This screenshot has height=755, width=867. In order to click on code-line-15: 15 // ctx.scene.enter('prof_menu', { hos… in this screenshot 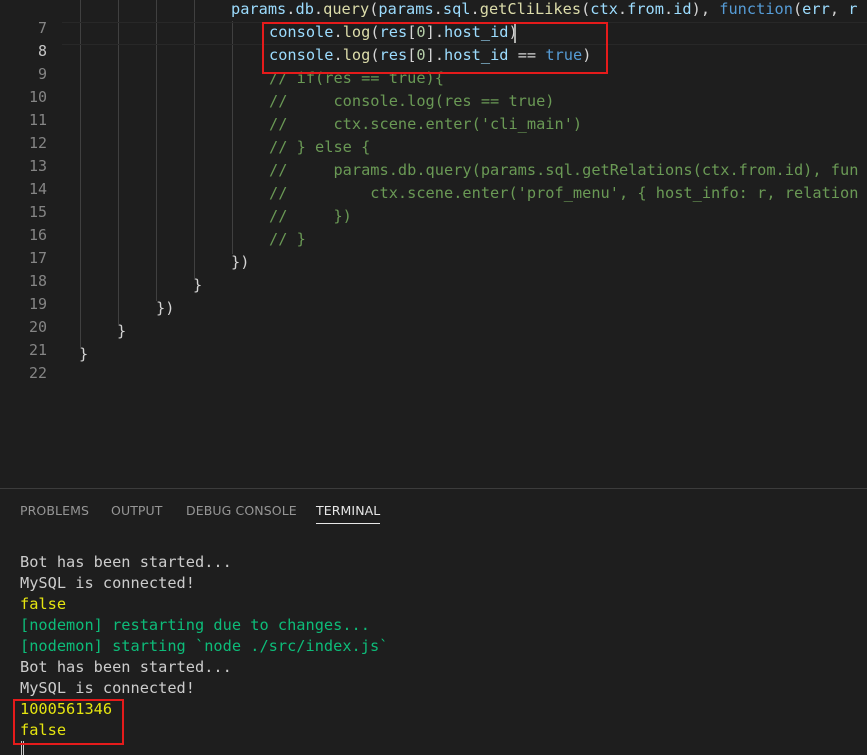, I will do `click(433, 201)`.